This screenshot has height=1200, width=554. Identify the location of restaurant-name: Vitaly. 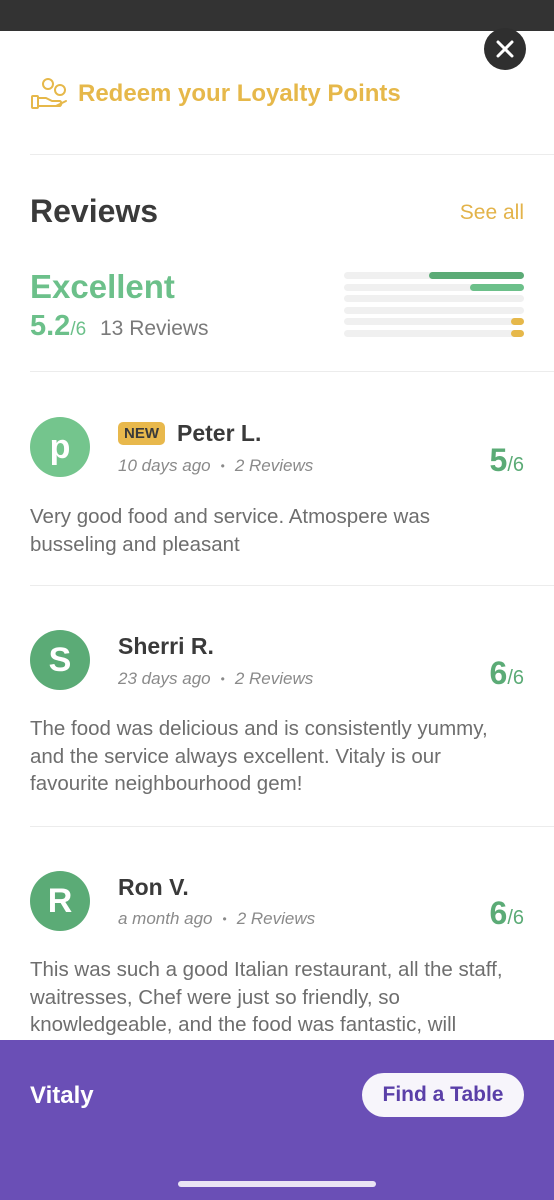
(62, 1095).